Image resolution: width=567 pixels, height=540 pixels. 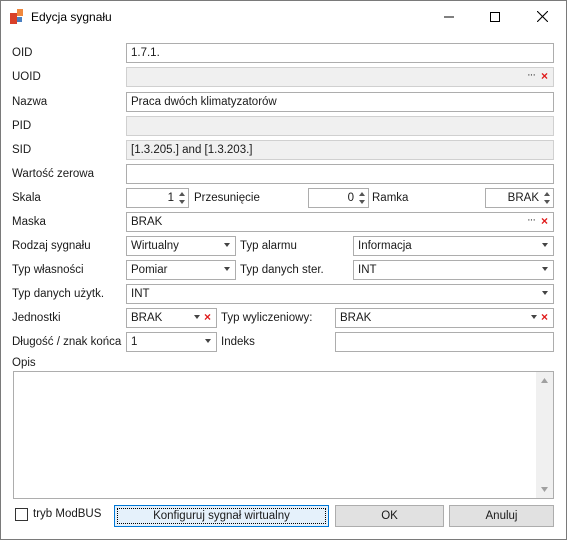 I want to click on skala-down-icon, so click(x=182, y=202).